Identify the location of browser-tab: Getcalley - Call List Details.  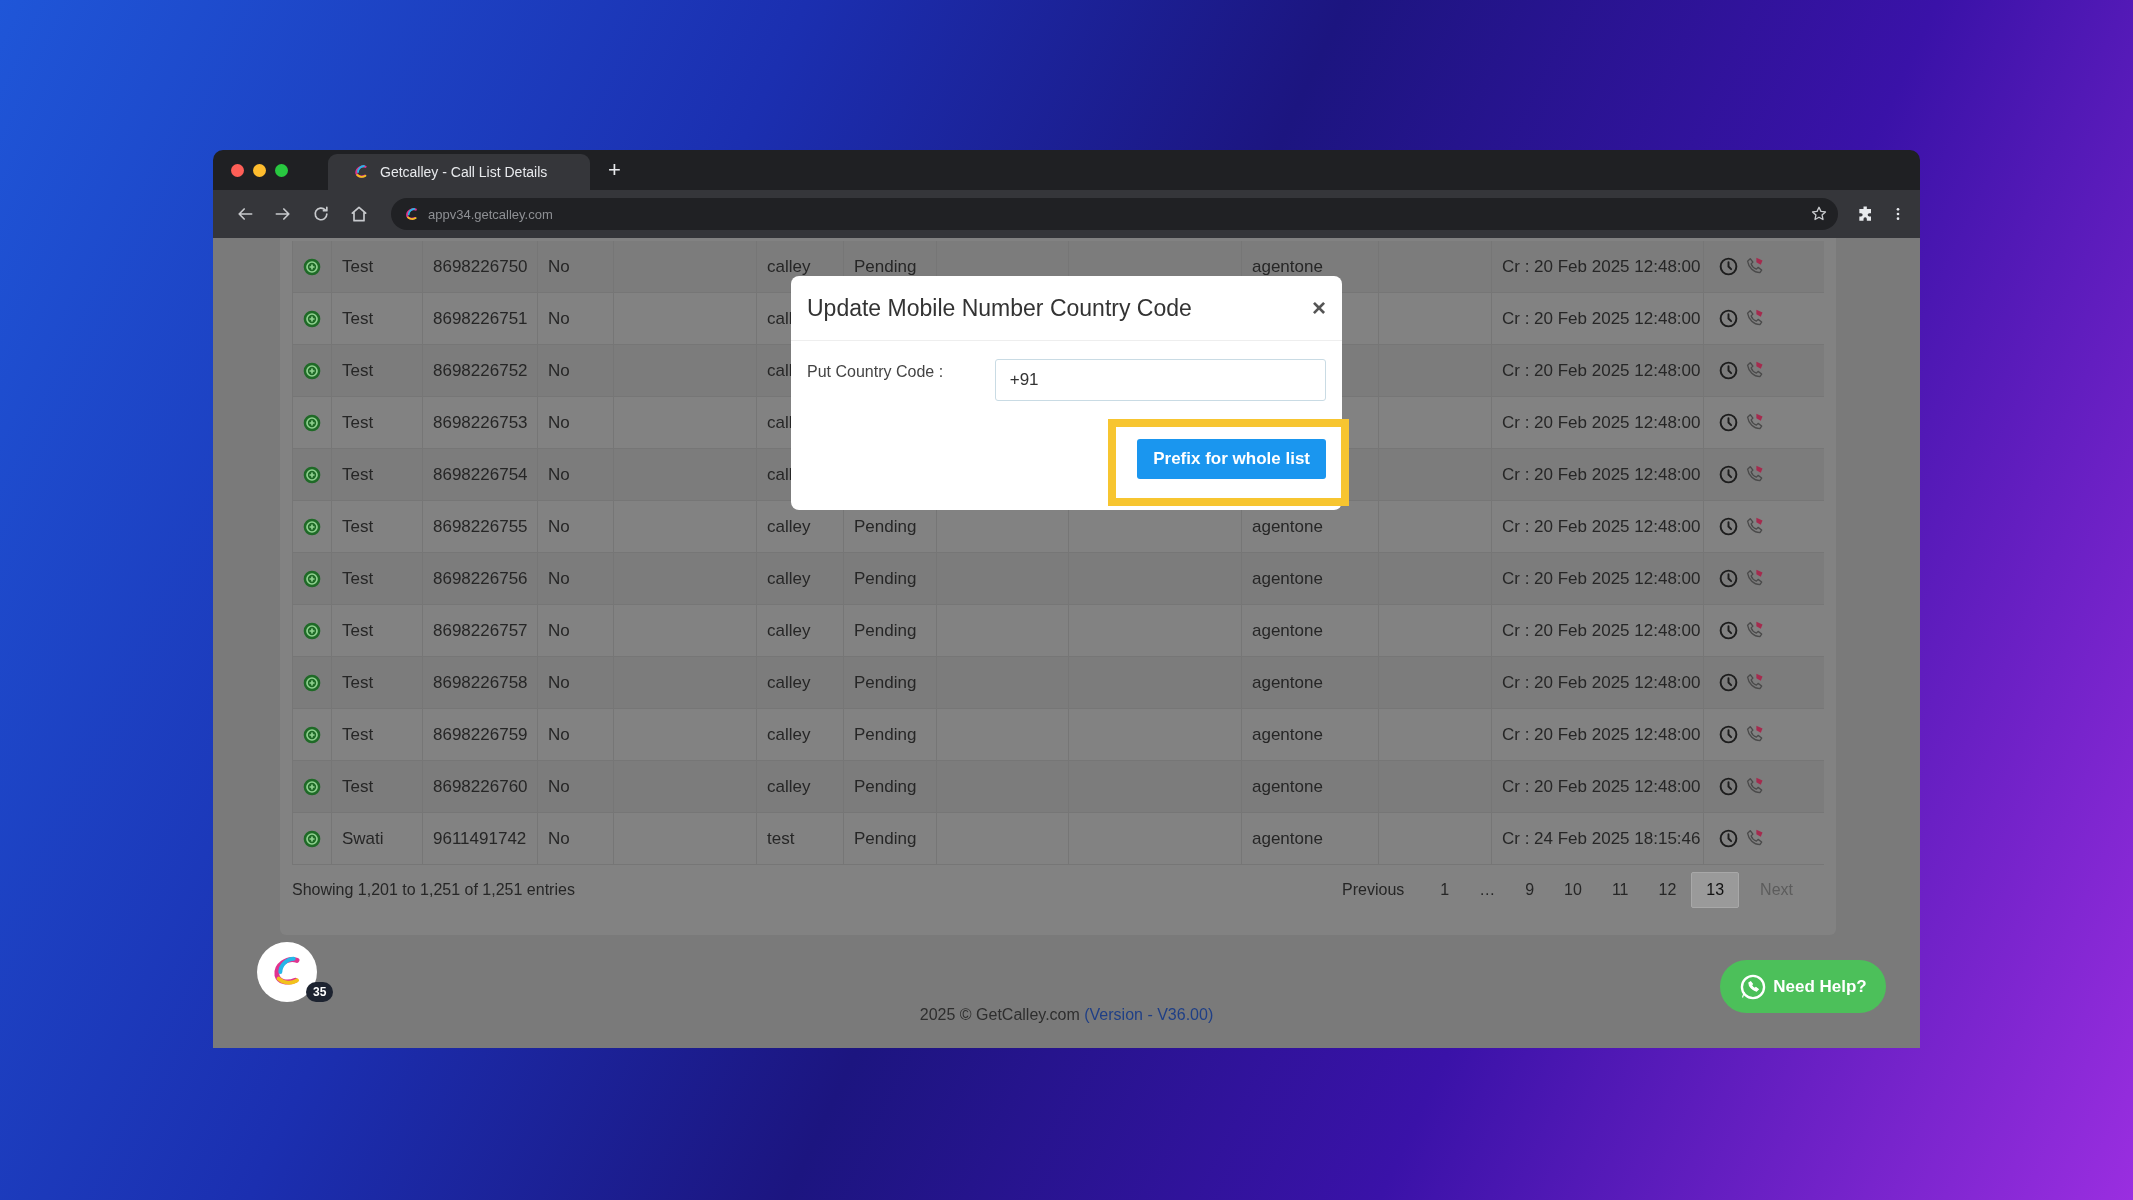
(459, 172).